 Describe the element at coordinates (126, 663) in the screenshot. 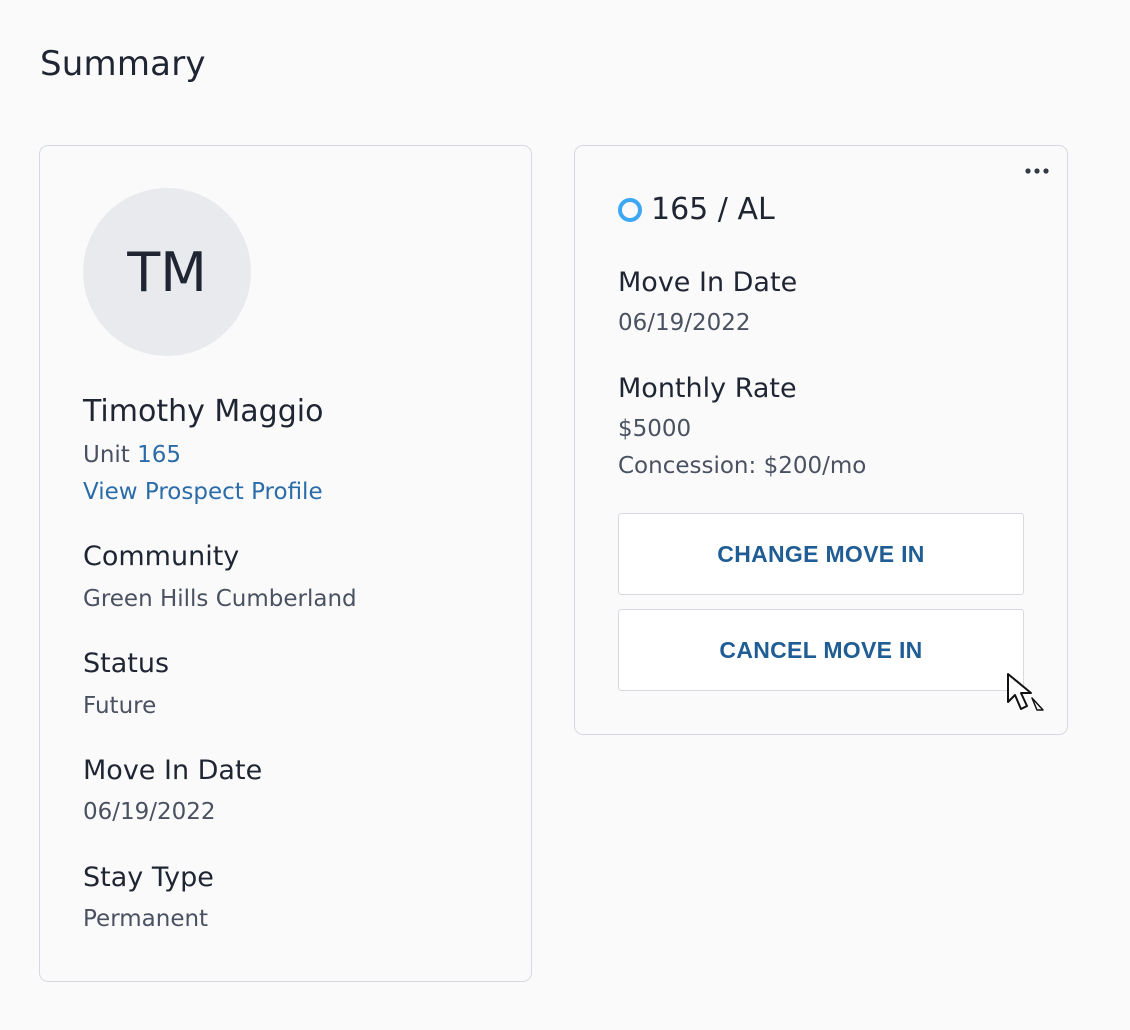

I see `status-label: Status` at that location.